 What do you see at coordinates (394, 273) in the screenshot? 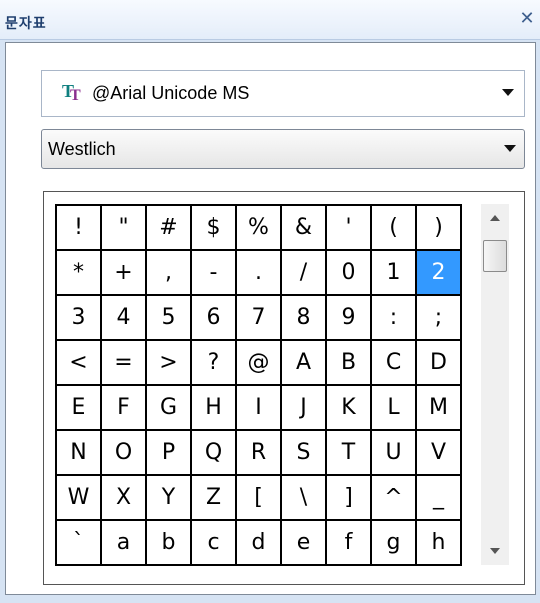
I see `char-cell: 1` at bounding box center [394, 273].